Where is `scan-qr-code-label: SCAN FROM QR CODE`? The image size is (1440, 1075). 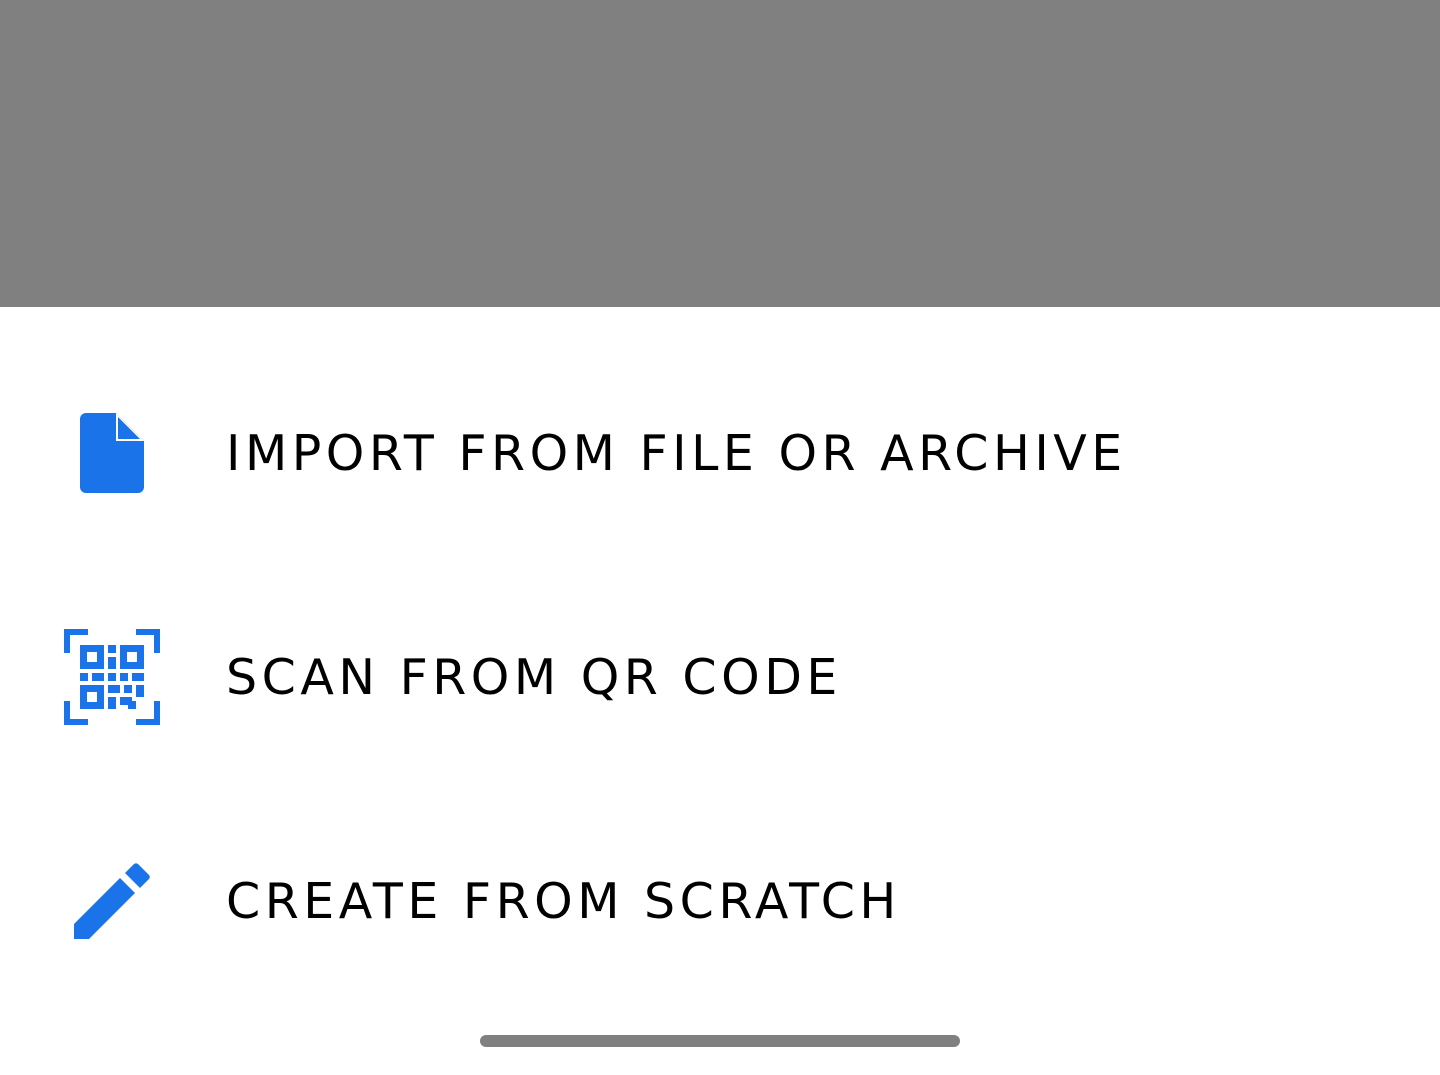
scan-qr-code-label: SCAN FROM QR CODE is located at coordinates (534, 677).